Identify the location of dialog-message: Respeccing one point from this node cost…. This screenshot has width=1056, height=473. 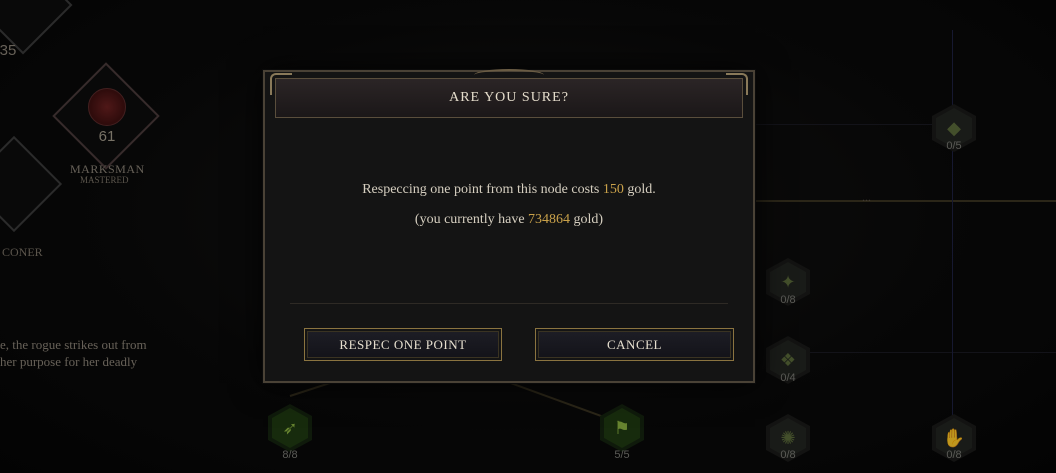
(509, 212).